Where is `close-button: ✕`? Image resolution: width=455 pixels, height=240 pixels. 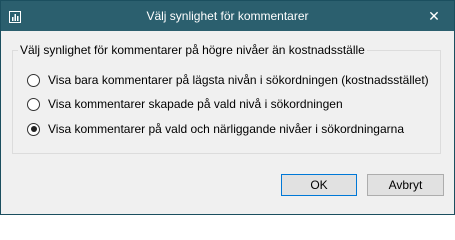
close-button: ✕ is located at coordinates (434, 16).